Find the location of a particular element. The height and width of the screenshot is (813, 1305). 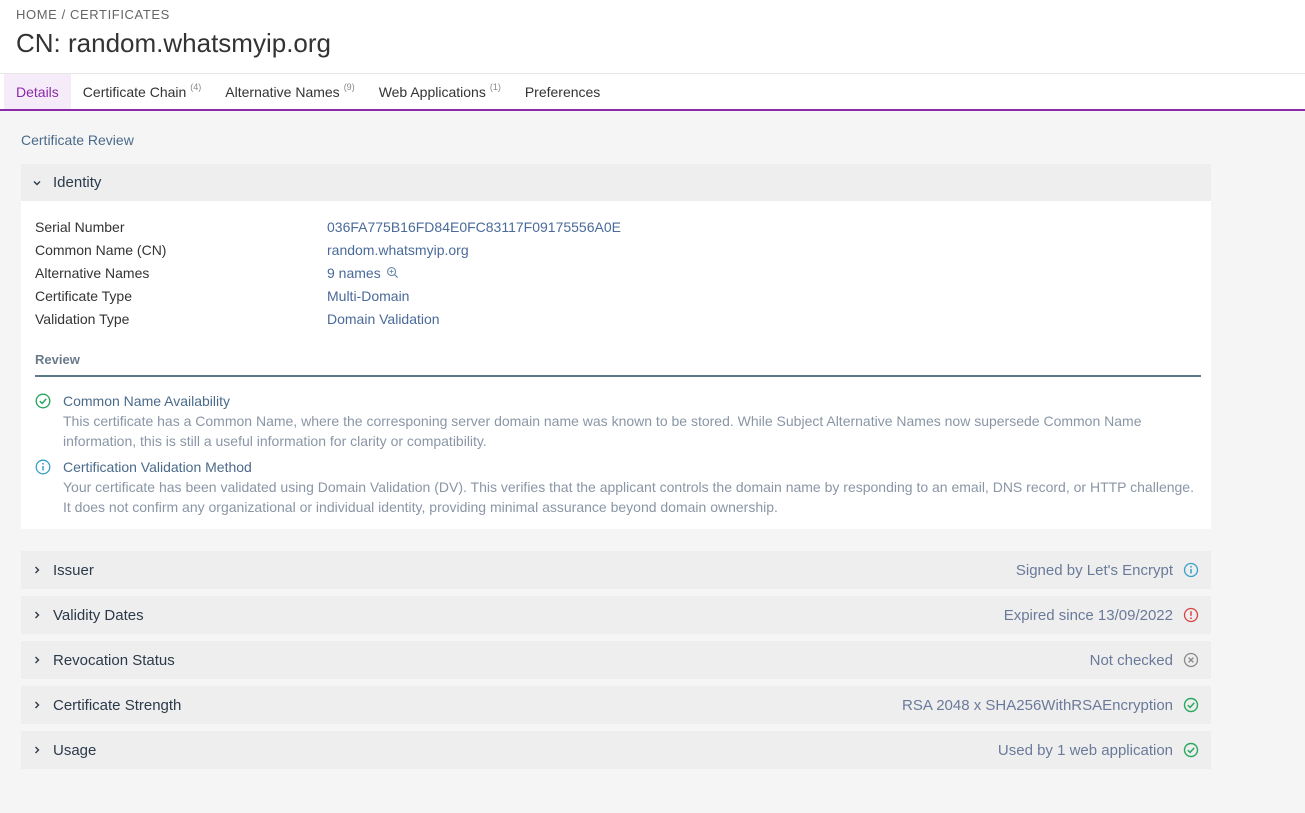

alt-names-link: 9 names is located at coordinates (354, 273).